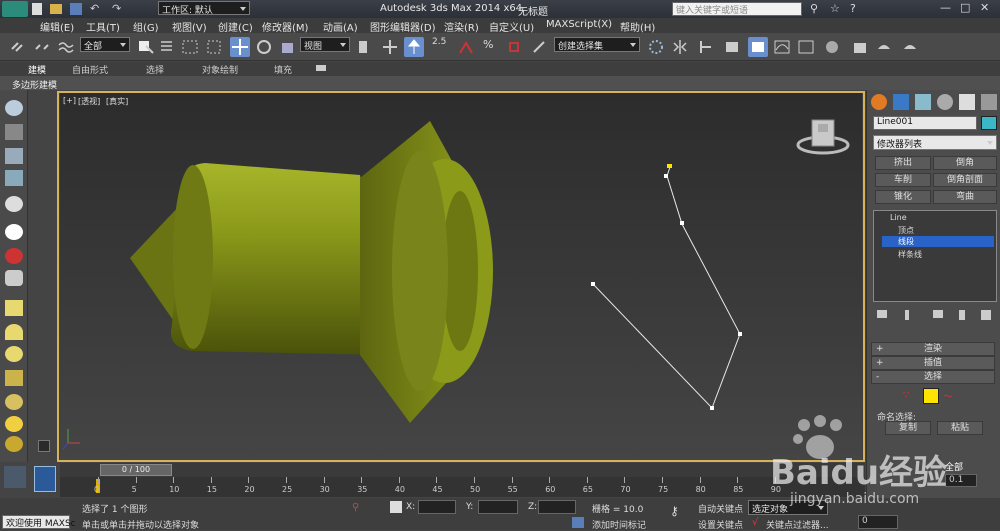  What do you see at coordinates (498, 507) in the screenshot?
I see `y-coordinate` at bounding box center [498, 507].